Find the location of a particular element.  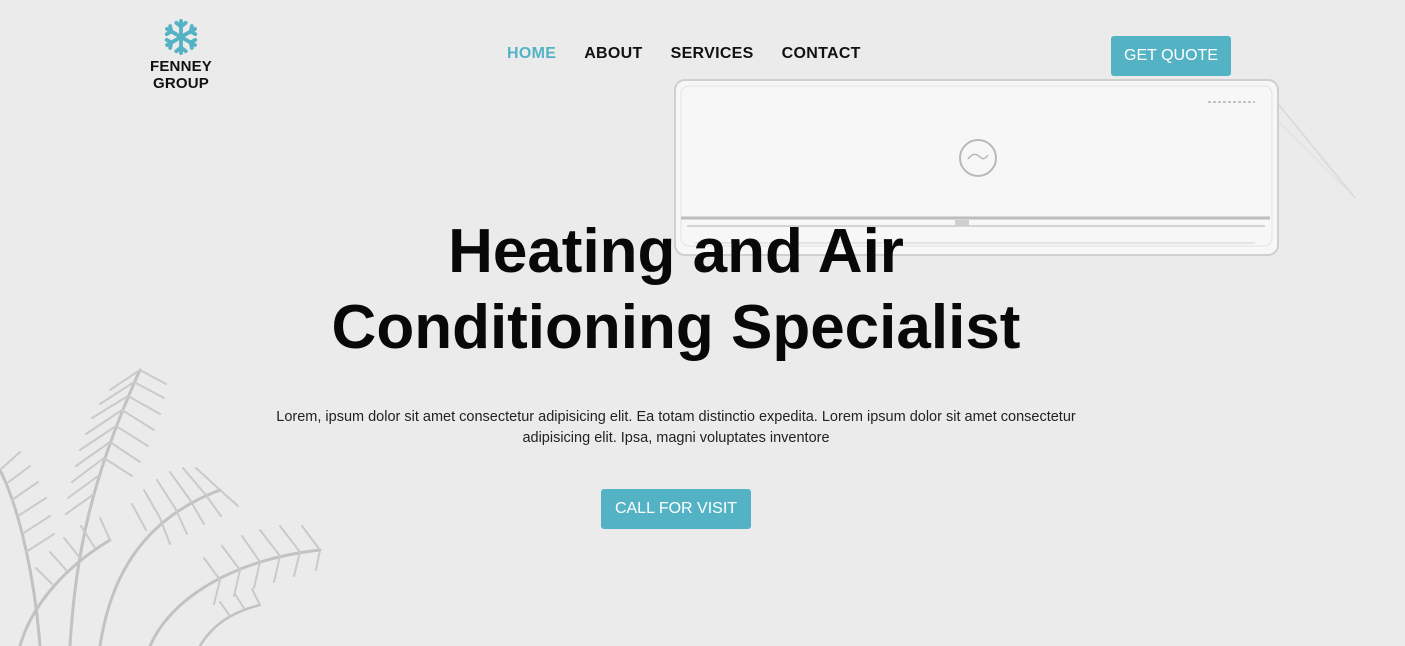

hero-title-line-2: Conditioning Specialist is located at coordinates (676, 327).